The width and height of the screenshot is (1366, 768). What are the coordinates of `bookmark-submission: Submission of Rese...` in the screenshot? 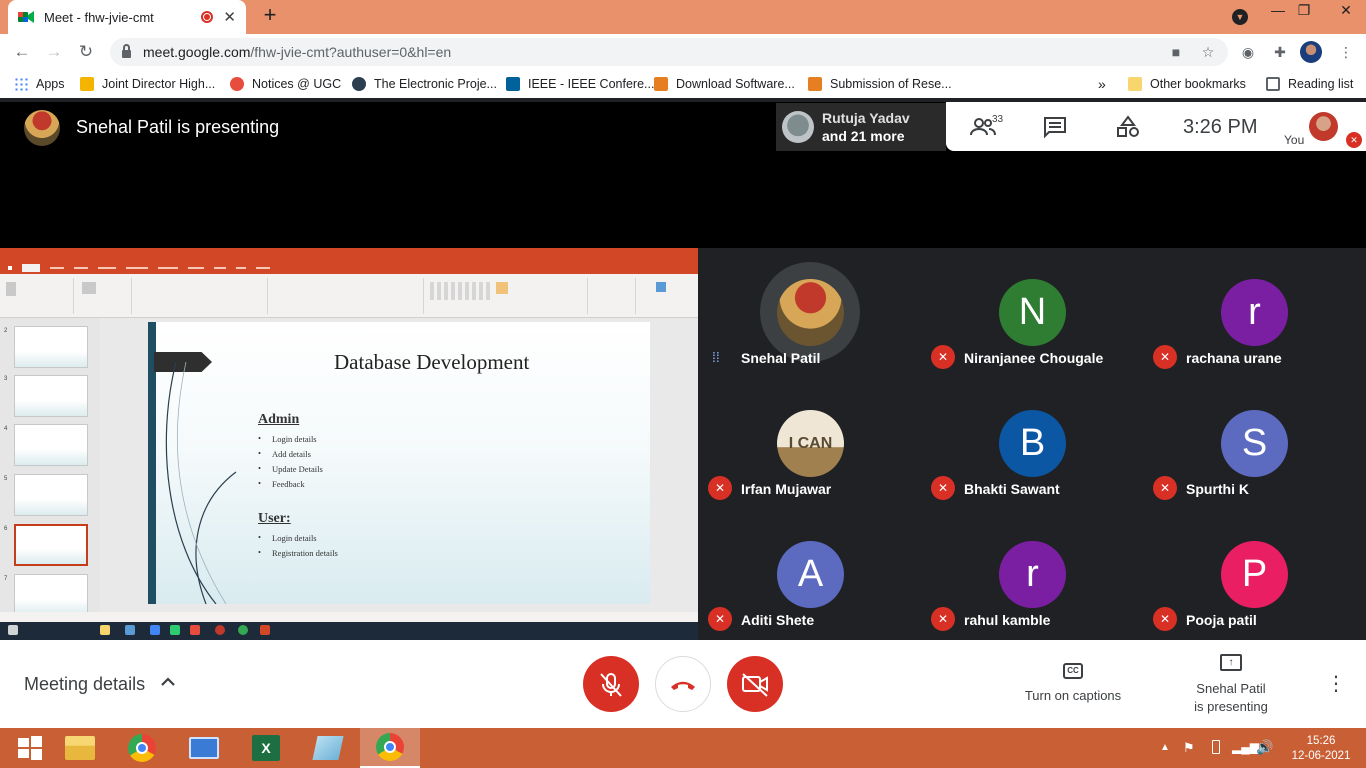 It's located at (880, 84).